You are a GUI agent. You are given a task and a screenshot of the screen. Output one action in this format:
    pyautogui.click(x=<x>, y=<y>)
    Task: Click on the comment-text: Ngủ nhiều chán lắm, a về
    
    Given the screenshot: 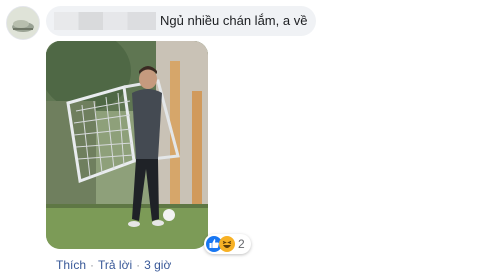 What is the action you would take?
    pyautogui.click(x=234, y=20)
    